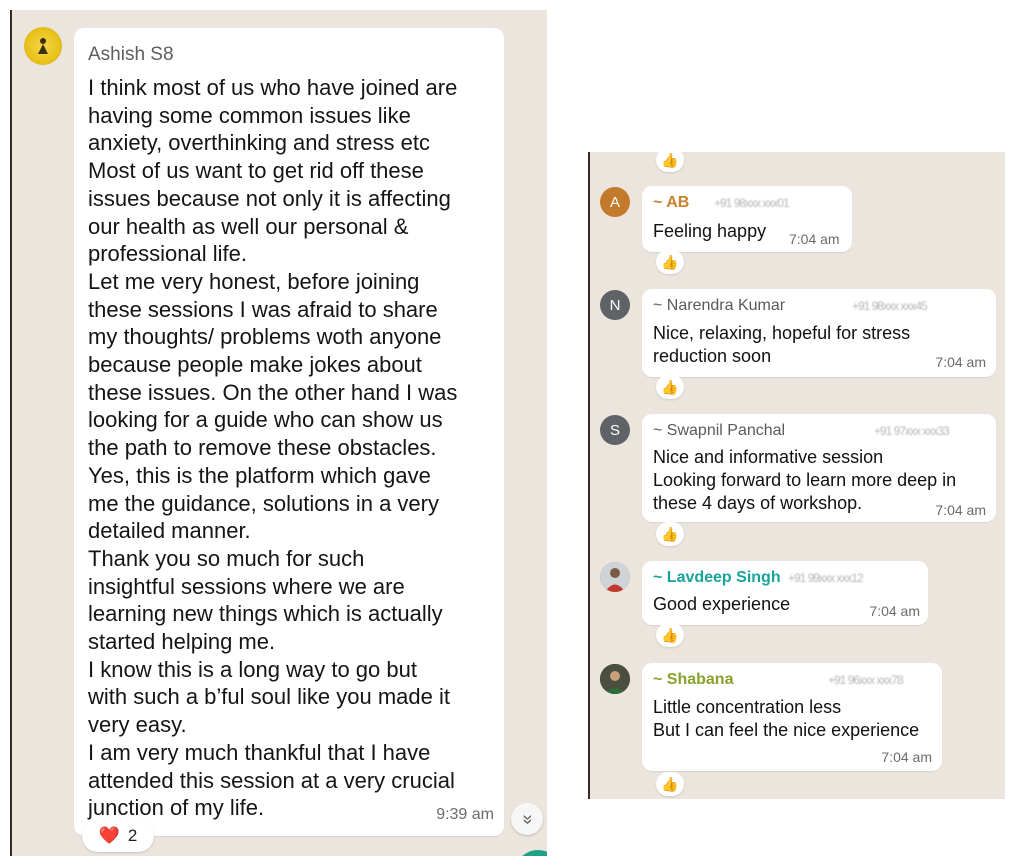 The width and height of the screenshot is (1020, 868). I want to click on reaction-count: 2, so click(132, 835).